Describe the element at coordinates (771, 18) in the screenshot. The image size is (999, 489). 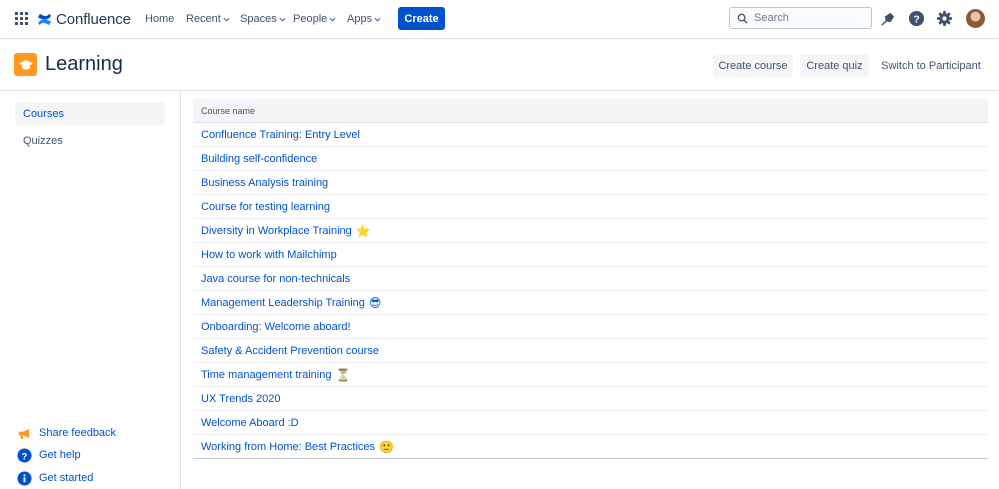
I see `search-placeholder: Search` at that location.